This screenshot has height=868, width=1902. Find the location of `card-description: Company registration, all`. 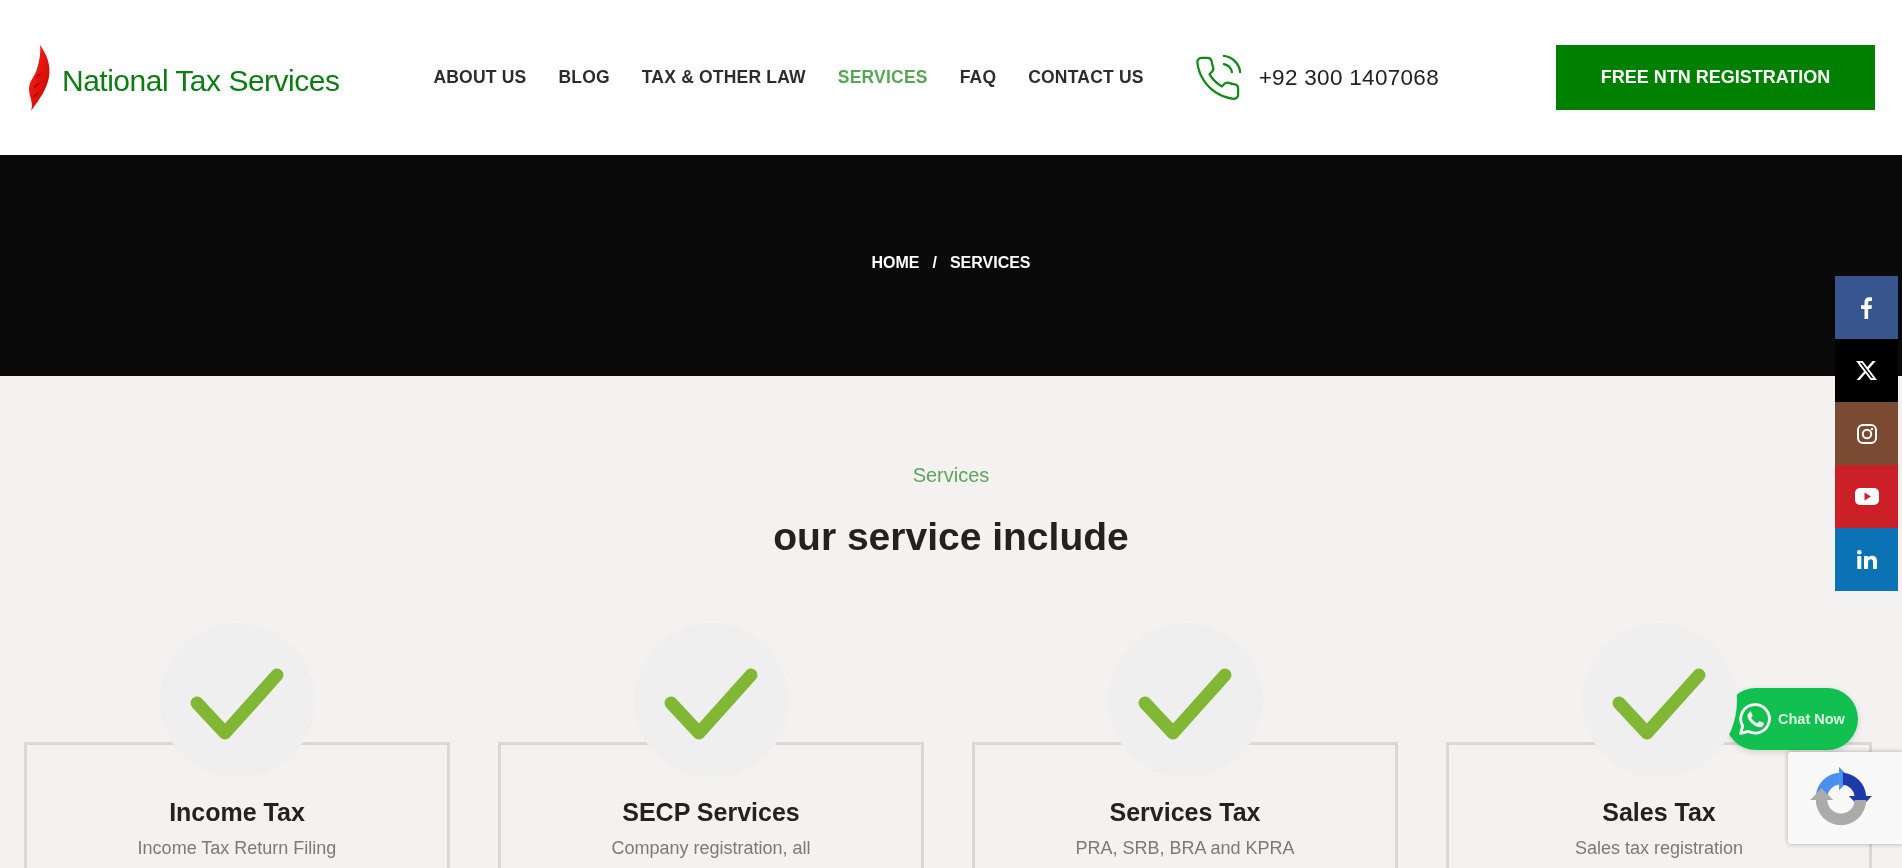

card-description: Company registration, all is located at coordinates (711, 848).